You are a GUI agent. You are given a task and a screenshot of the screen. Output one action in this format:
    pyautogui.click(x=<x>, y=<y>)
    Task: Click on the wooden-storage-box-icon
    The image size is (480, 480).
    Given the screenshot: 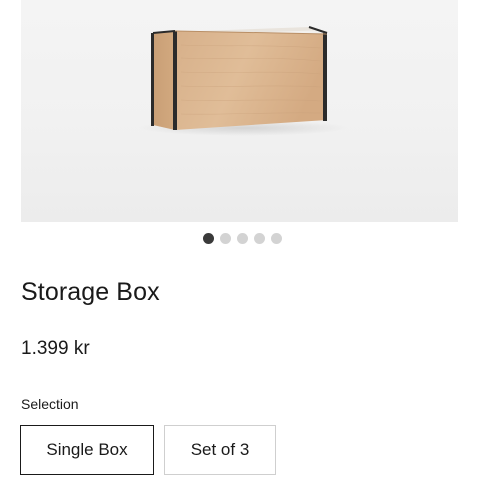 What is the action you would take?
    pyautogui.click(x=243, y=81)
    